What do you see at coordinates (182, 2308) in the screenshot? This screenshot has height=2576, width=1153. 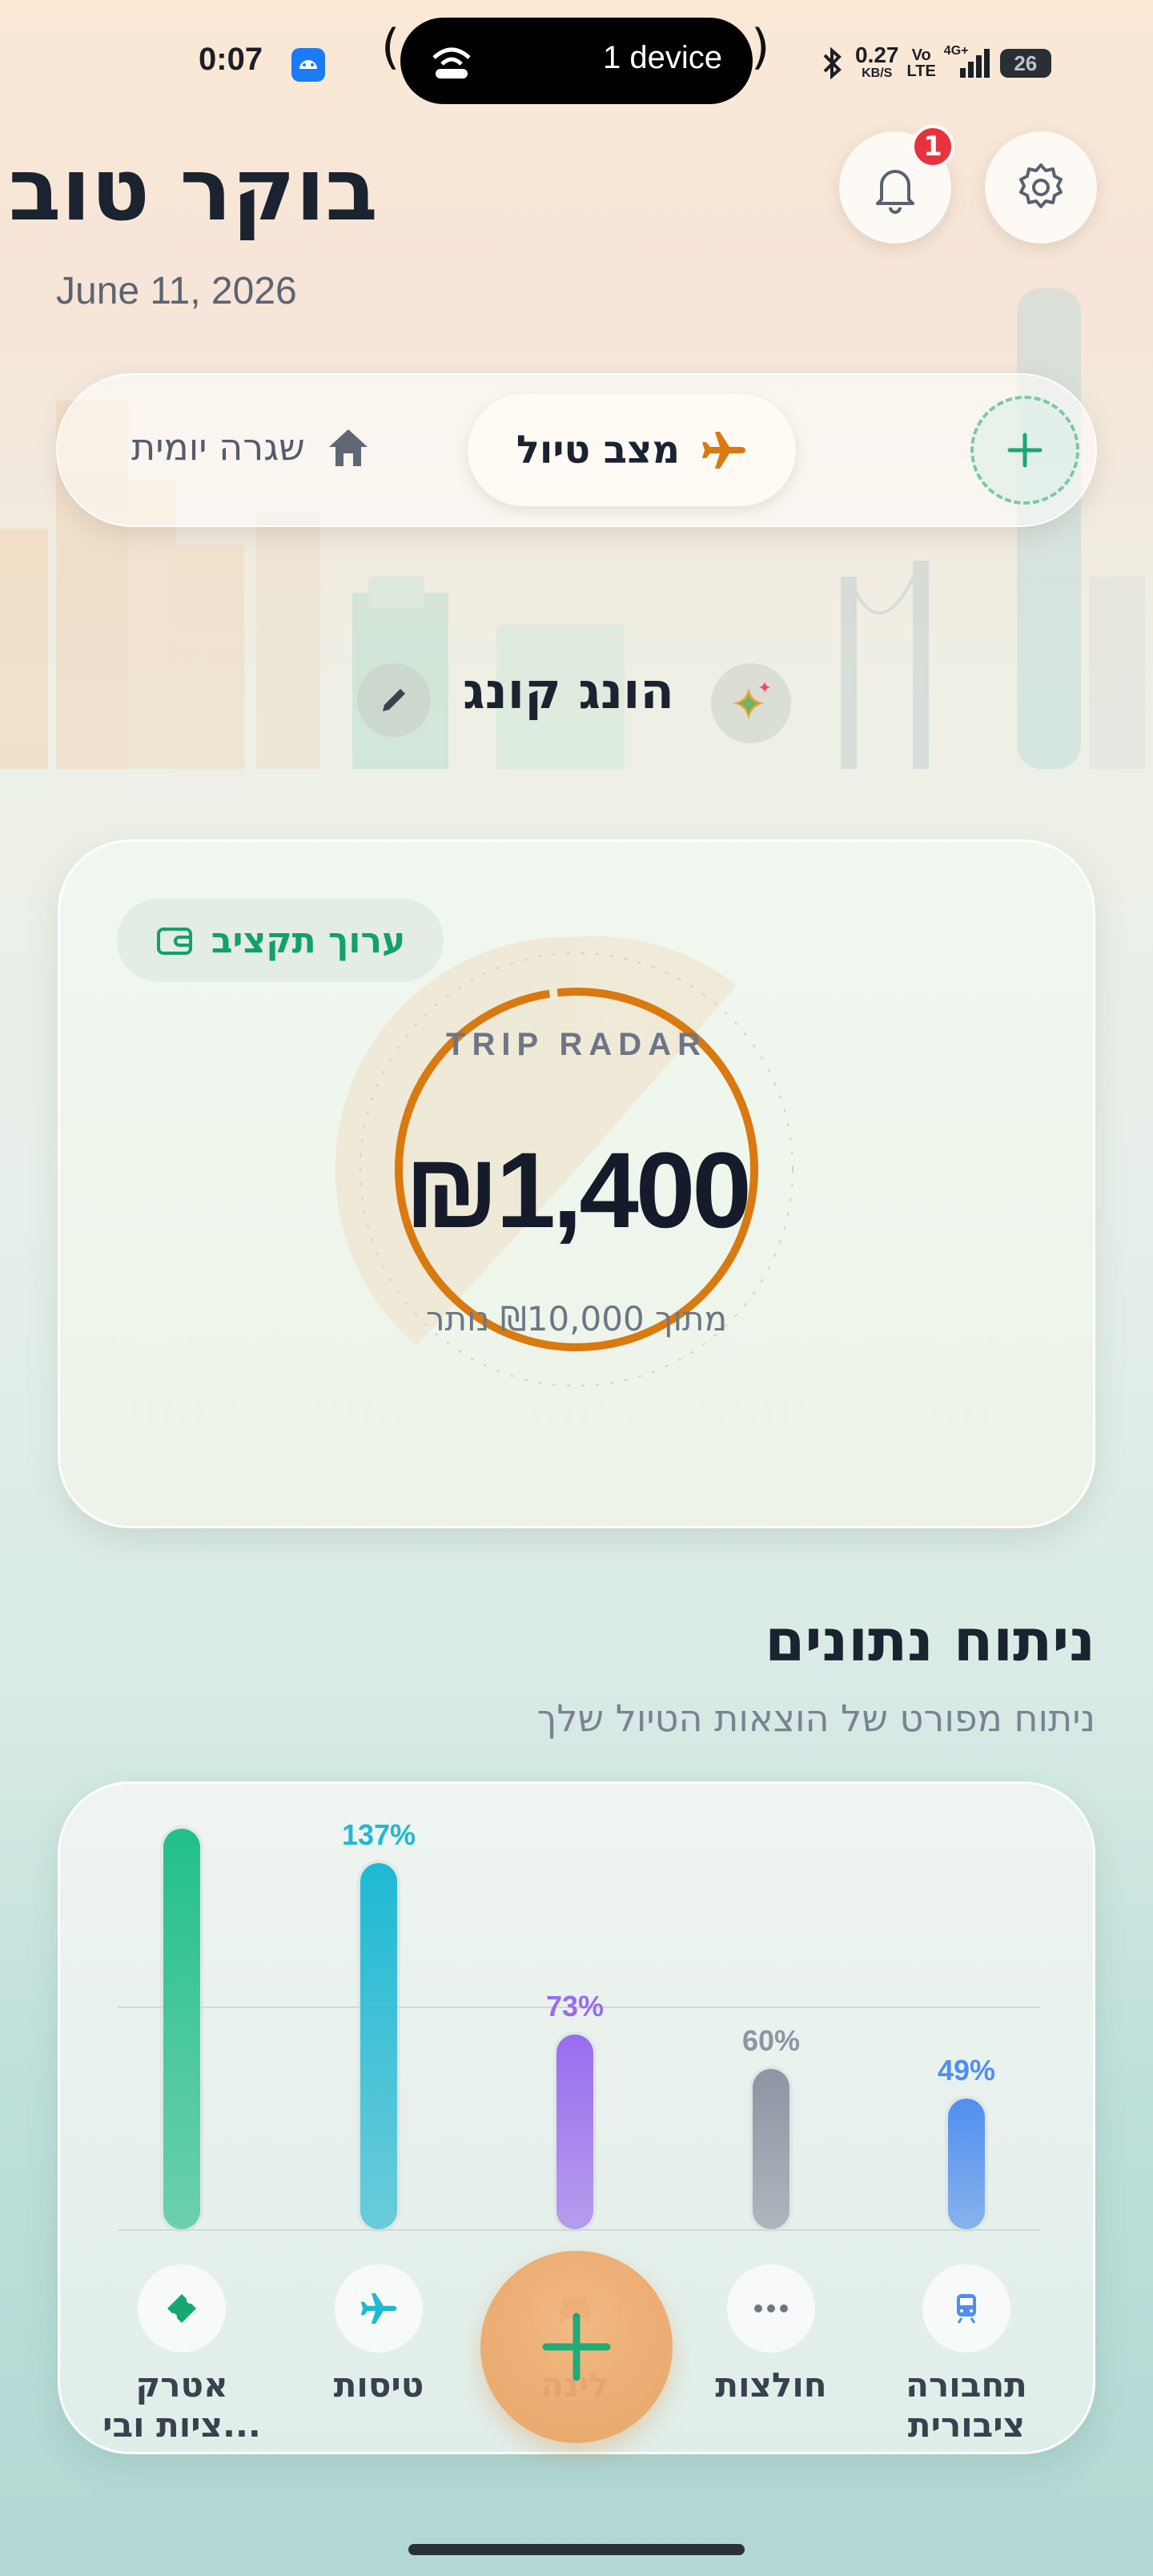 I see `ticket-icon` at bounding box center [182, 2308].